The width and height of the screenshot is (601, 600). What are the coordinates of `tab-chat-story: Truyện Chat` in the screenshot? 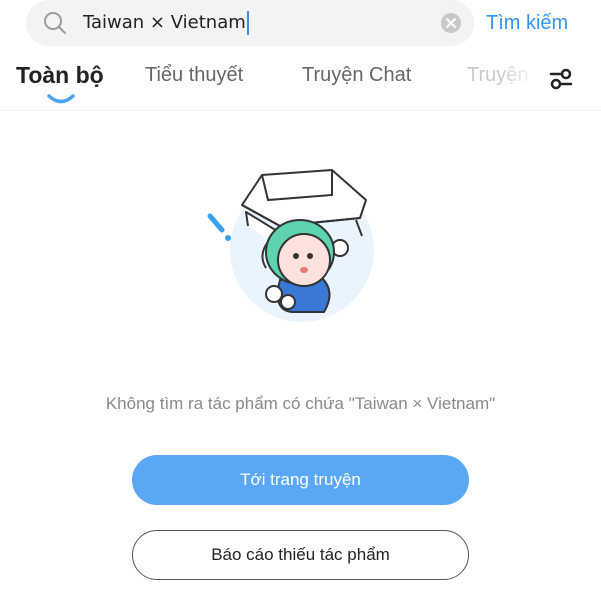 It's located at (356, 75).